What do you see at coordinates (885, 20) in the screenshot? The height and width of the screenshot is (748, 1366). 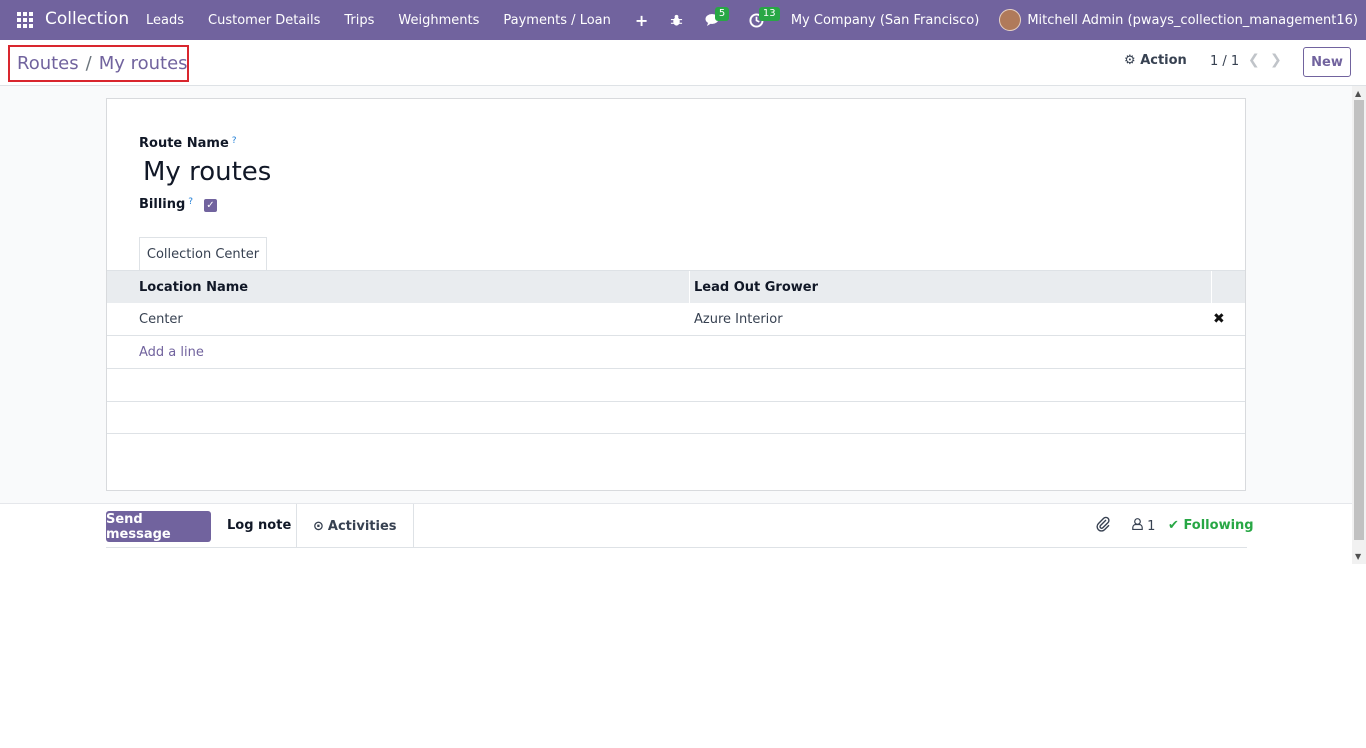 I see `company-switcher: My Company (San Francisco)` at bounding box center [885, 20].